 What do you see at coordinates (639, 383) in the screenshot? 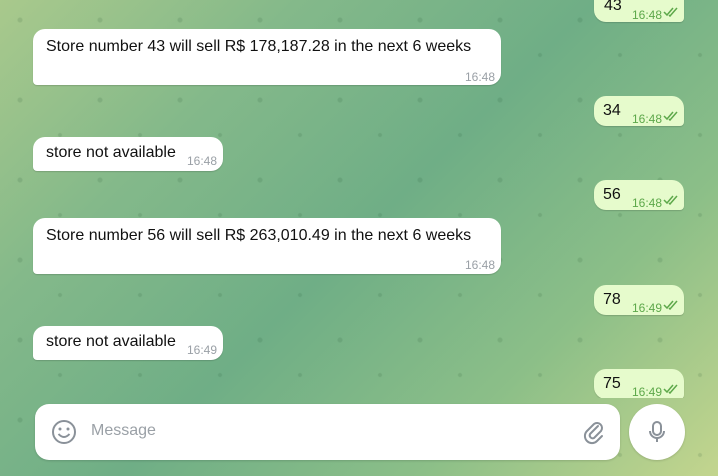
I see `message-outgoing: 75 16:49` at bounding box center [639, 383].